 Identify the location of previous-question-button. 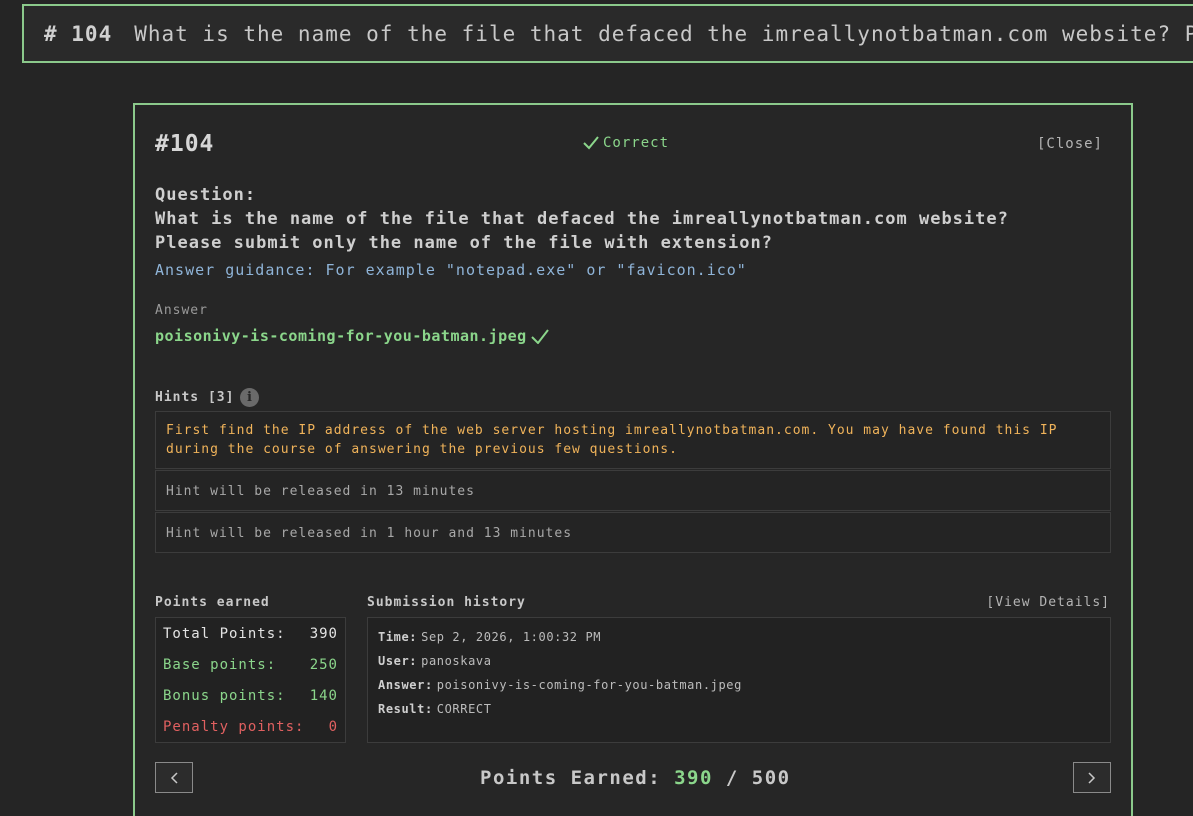
(174, 777).